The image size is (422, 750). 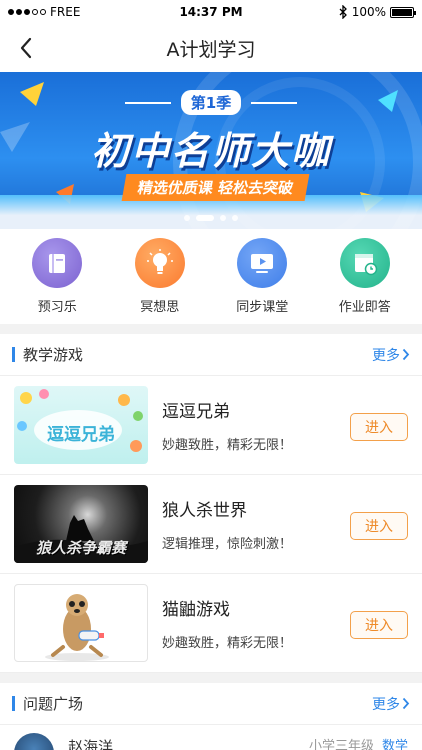 I want to click on bluetooth-icon, so click(x=343, y=12).